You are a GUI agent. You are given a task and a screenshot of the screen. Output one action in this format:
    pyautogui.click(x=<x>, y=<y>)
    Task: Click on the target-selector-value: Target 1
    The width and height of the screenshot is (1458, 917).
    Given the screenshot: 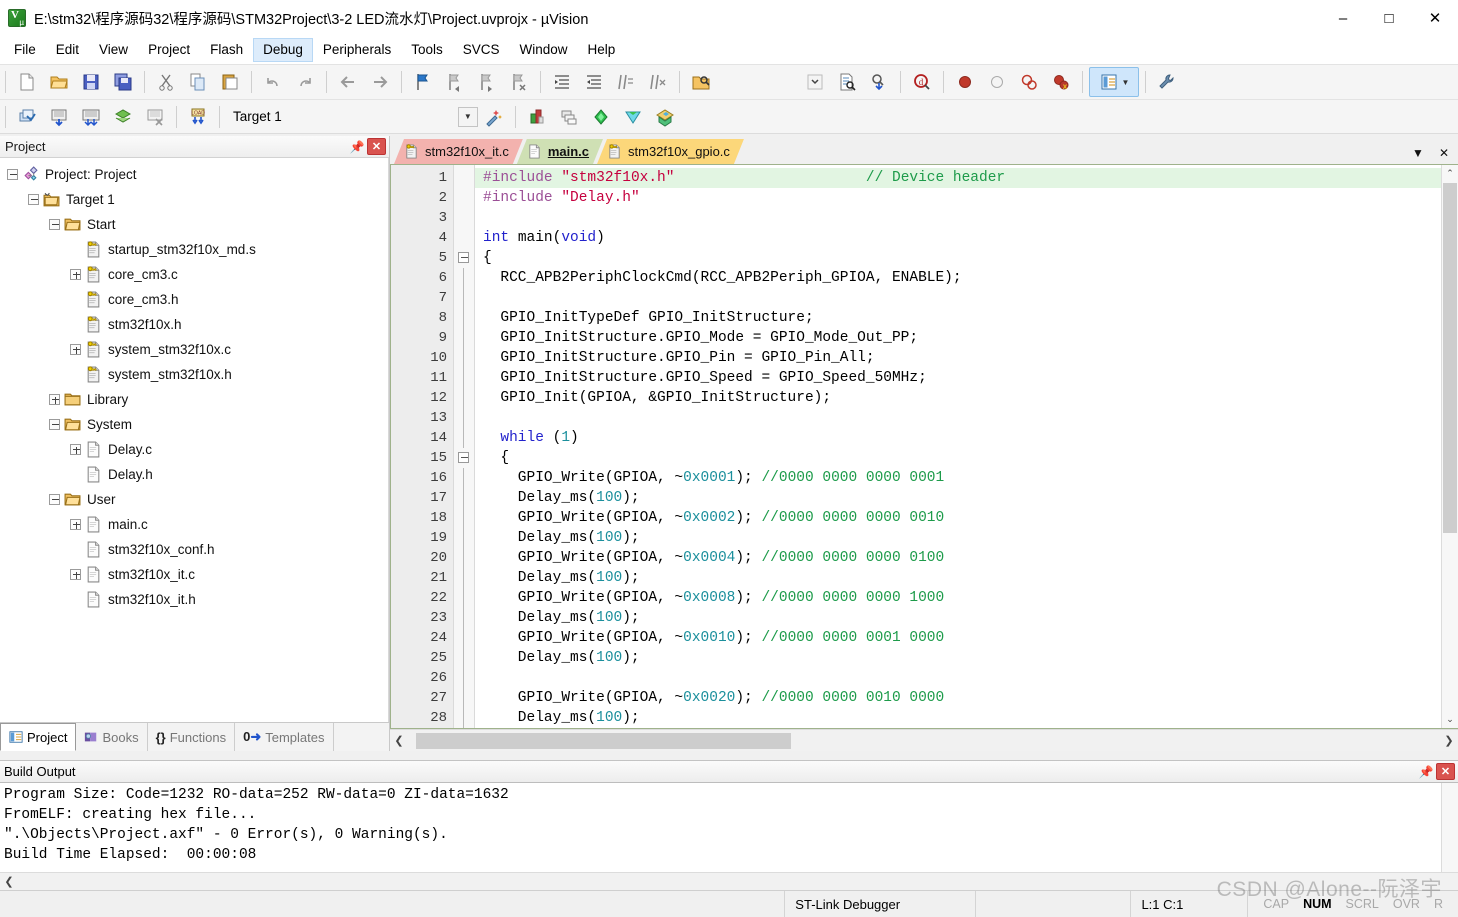 What is the action you would take?
    pyautogui.click(x=257, y=116)
    